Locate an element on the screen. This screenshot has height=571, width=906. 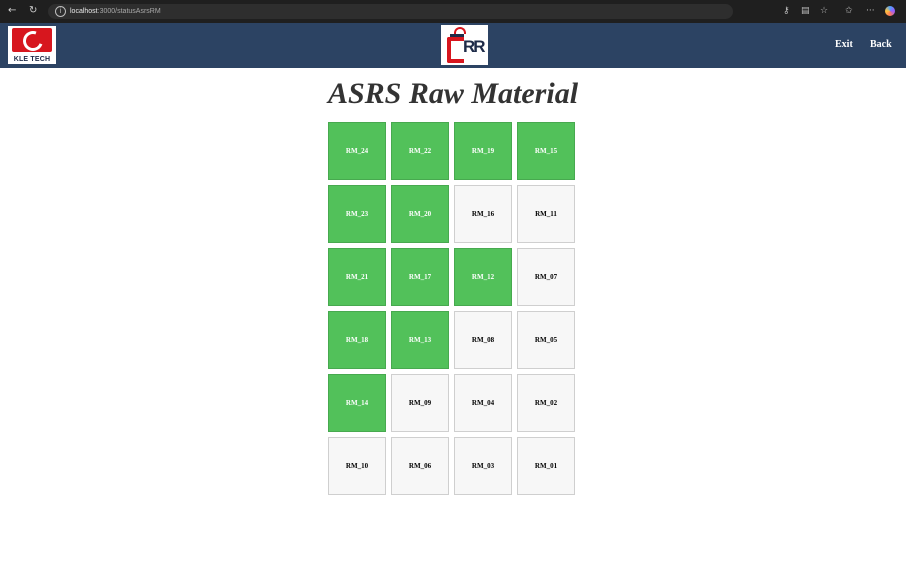
site-info-icon: i is located at coordinates (60, 11).